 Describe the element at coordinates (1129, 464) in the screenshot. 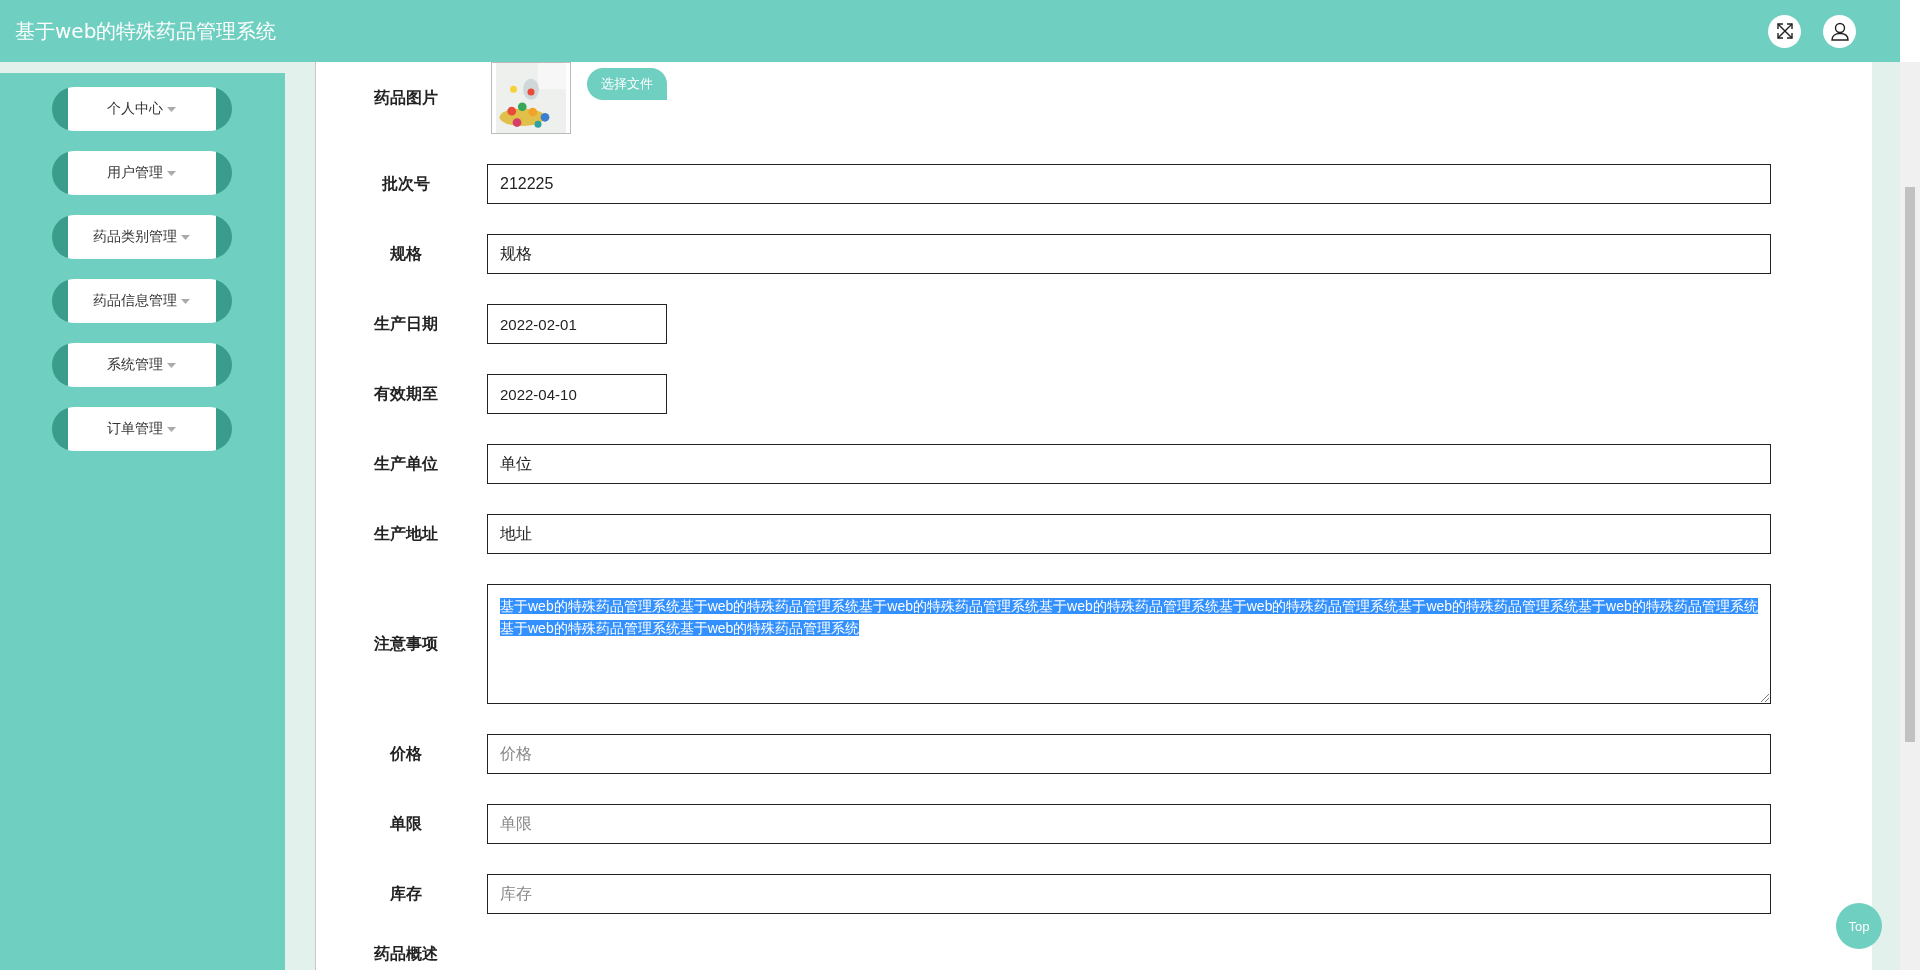

I see `input-field: 单位` at that location.